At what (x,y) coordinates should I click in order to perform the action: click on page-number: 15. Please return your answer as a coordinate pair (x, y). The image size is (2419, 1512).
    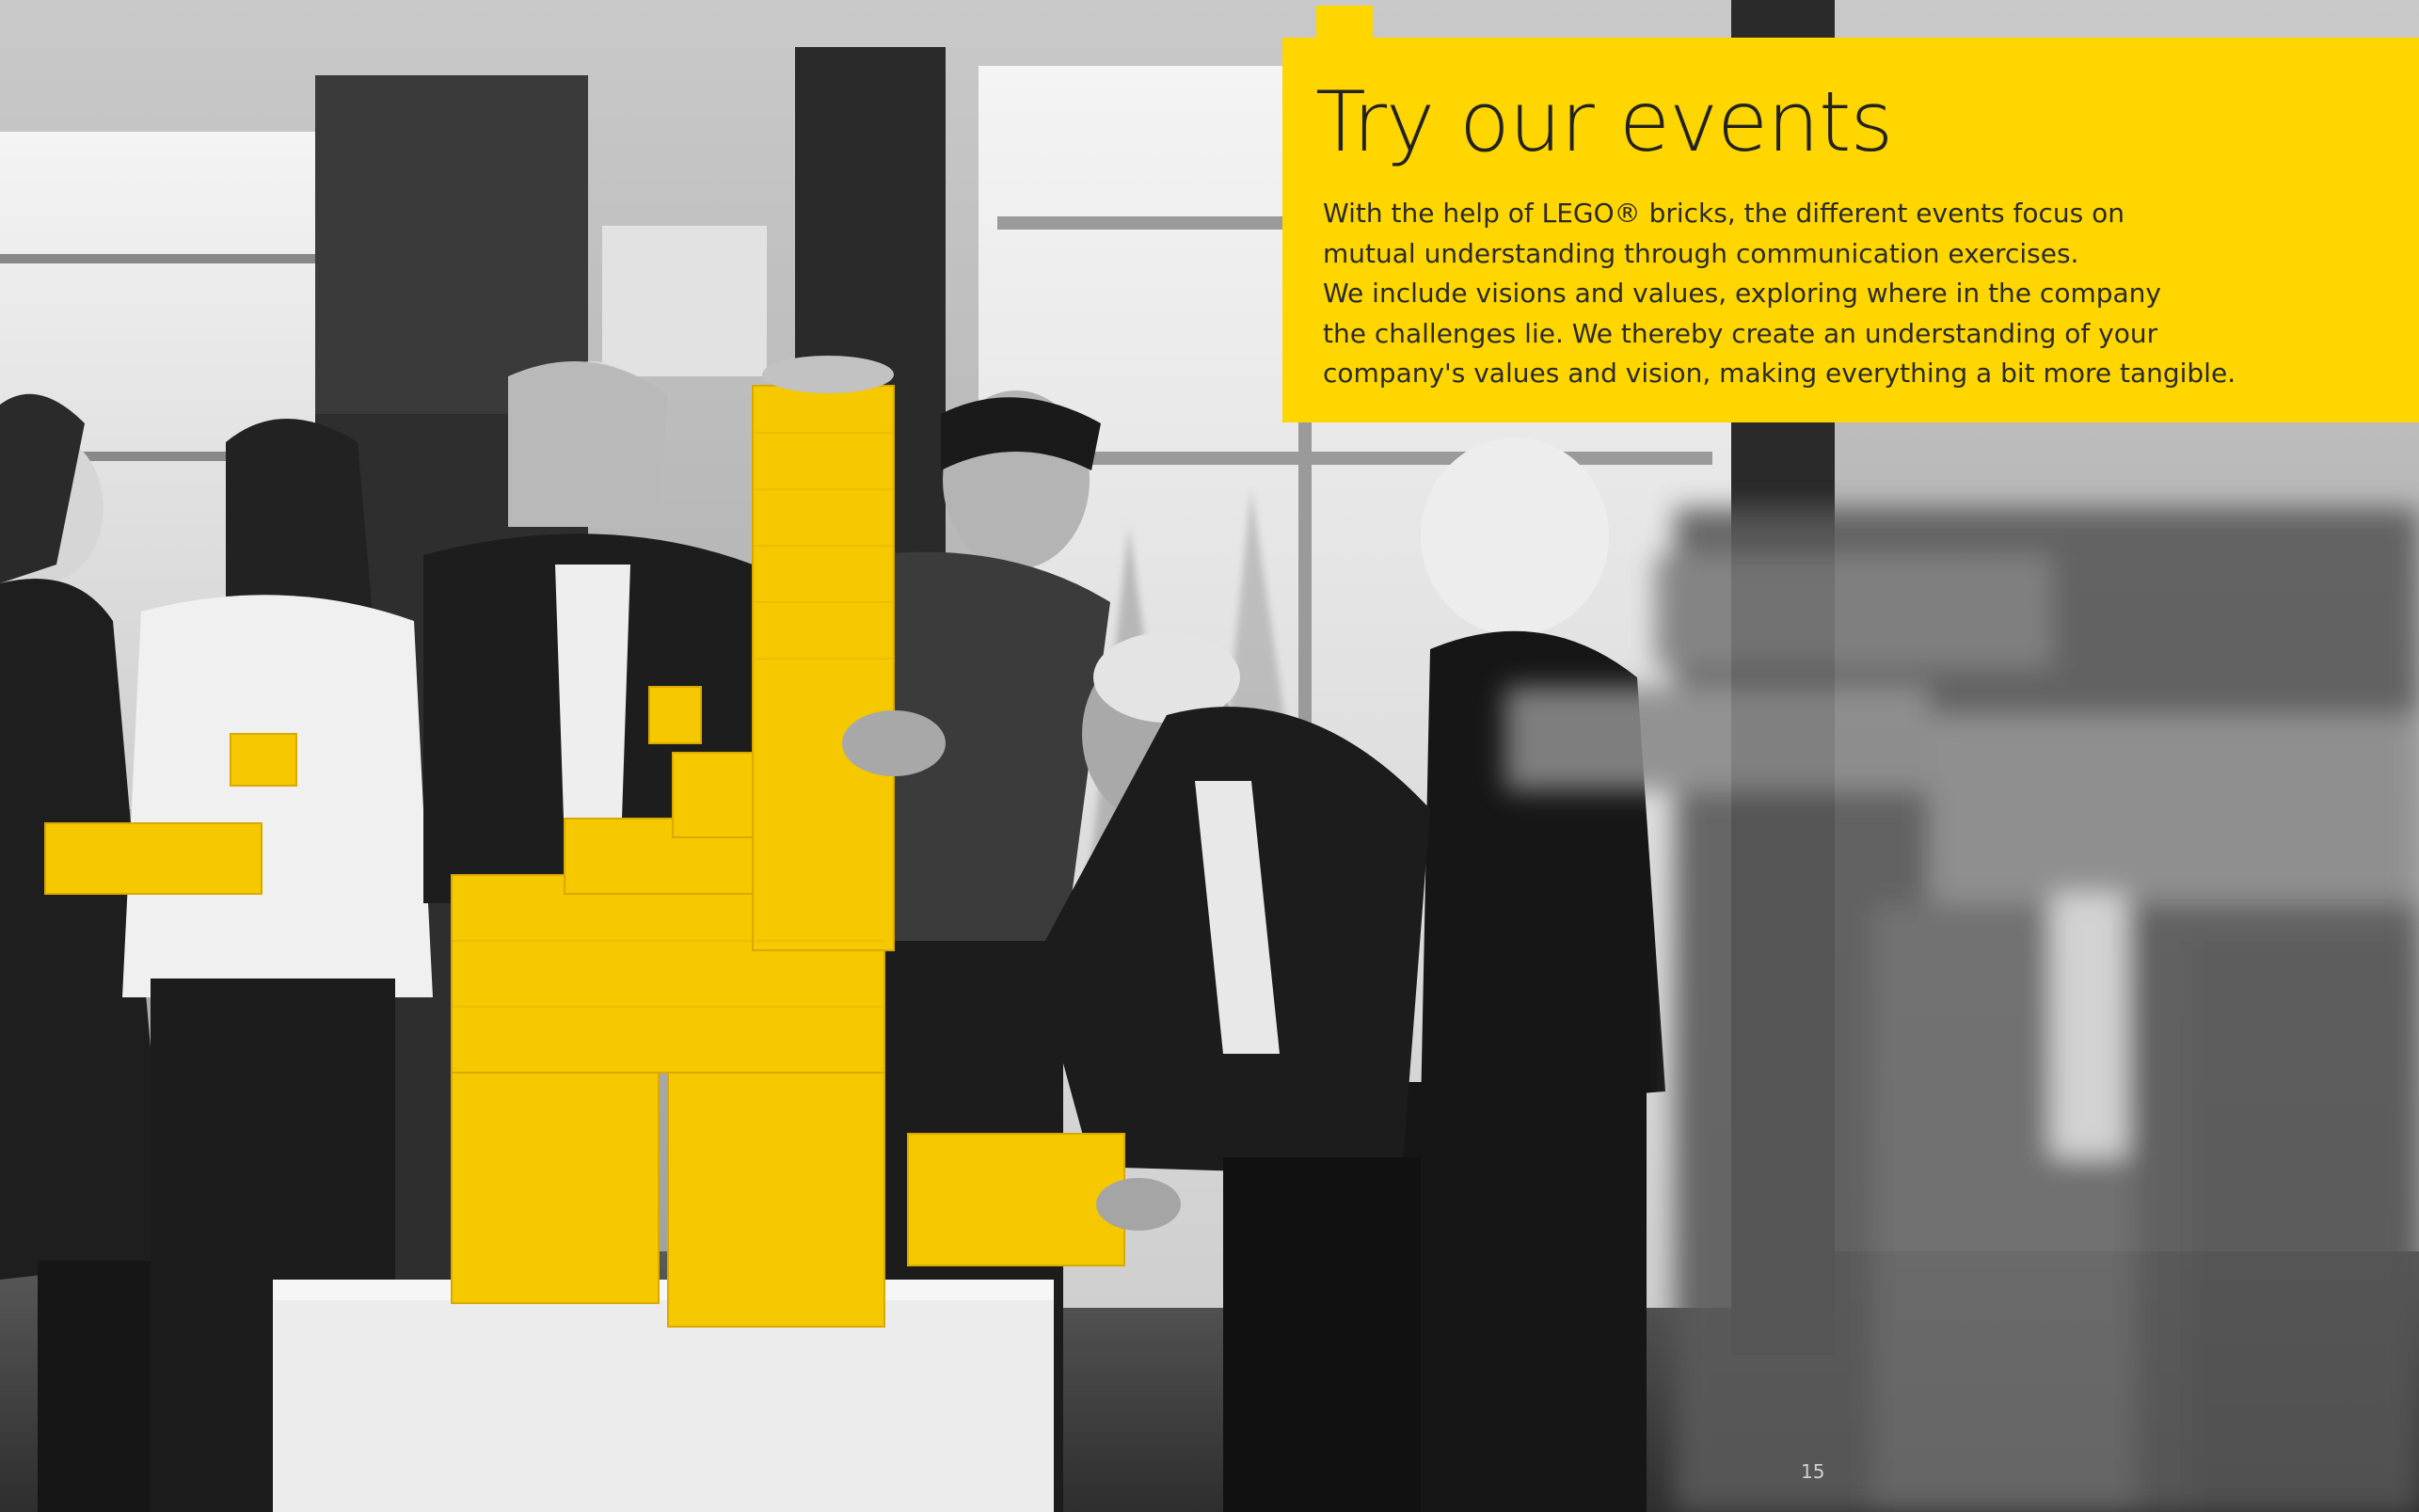
    Looking at the image, I should click on (1813, 1472).